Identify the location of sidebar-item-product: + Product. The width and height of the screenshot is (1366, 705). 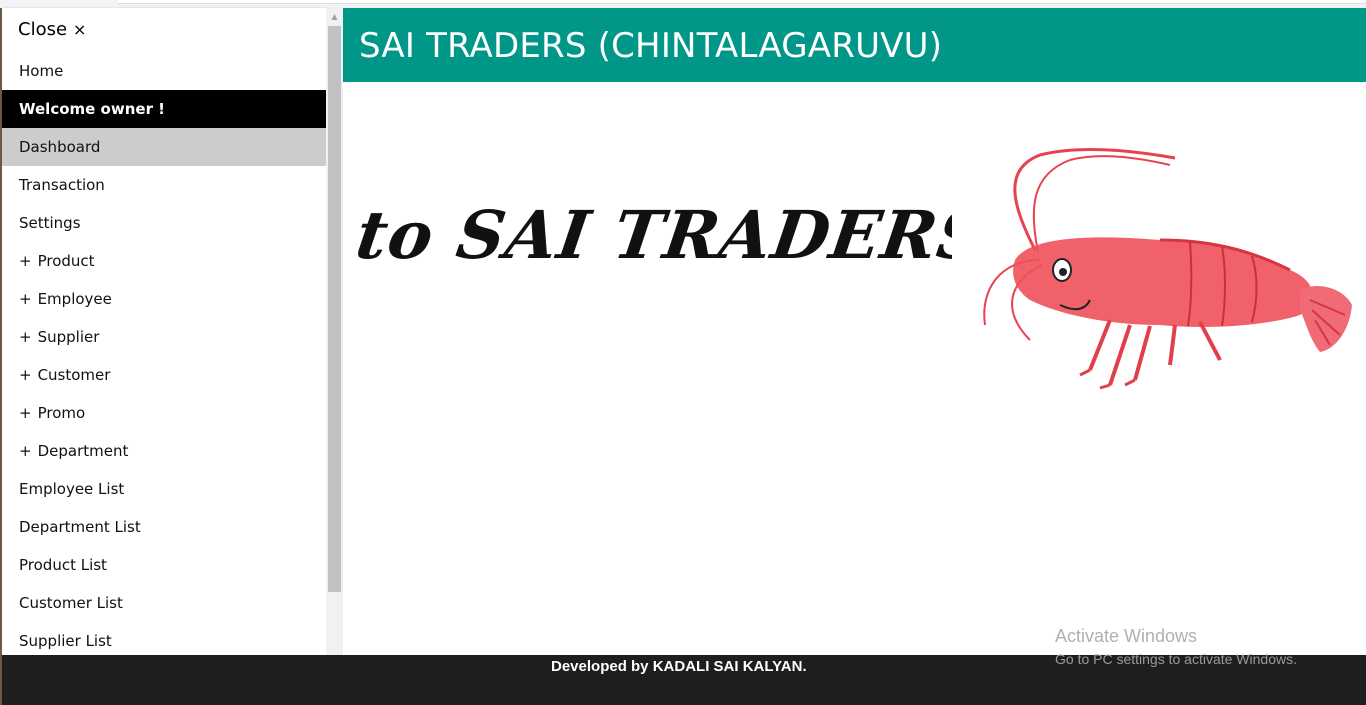
(164, 261).